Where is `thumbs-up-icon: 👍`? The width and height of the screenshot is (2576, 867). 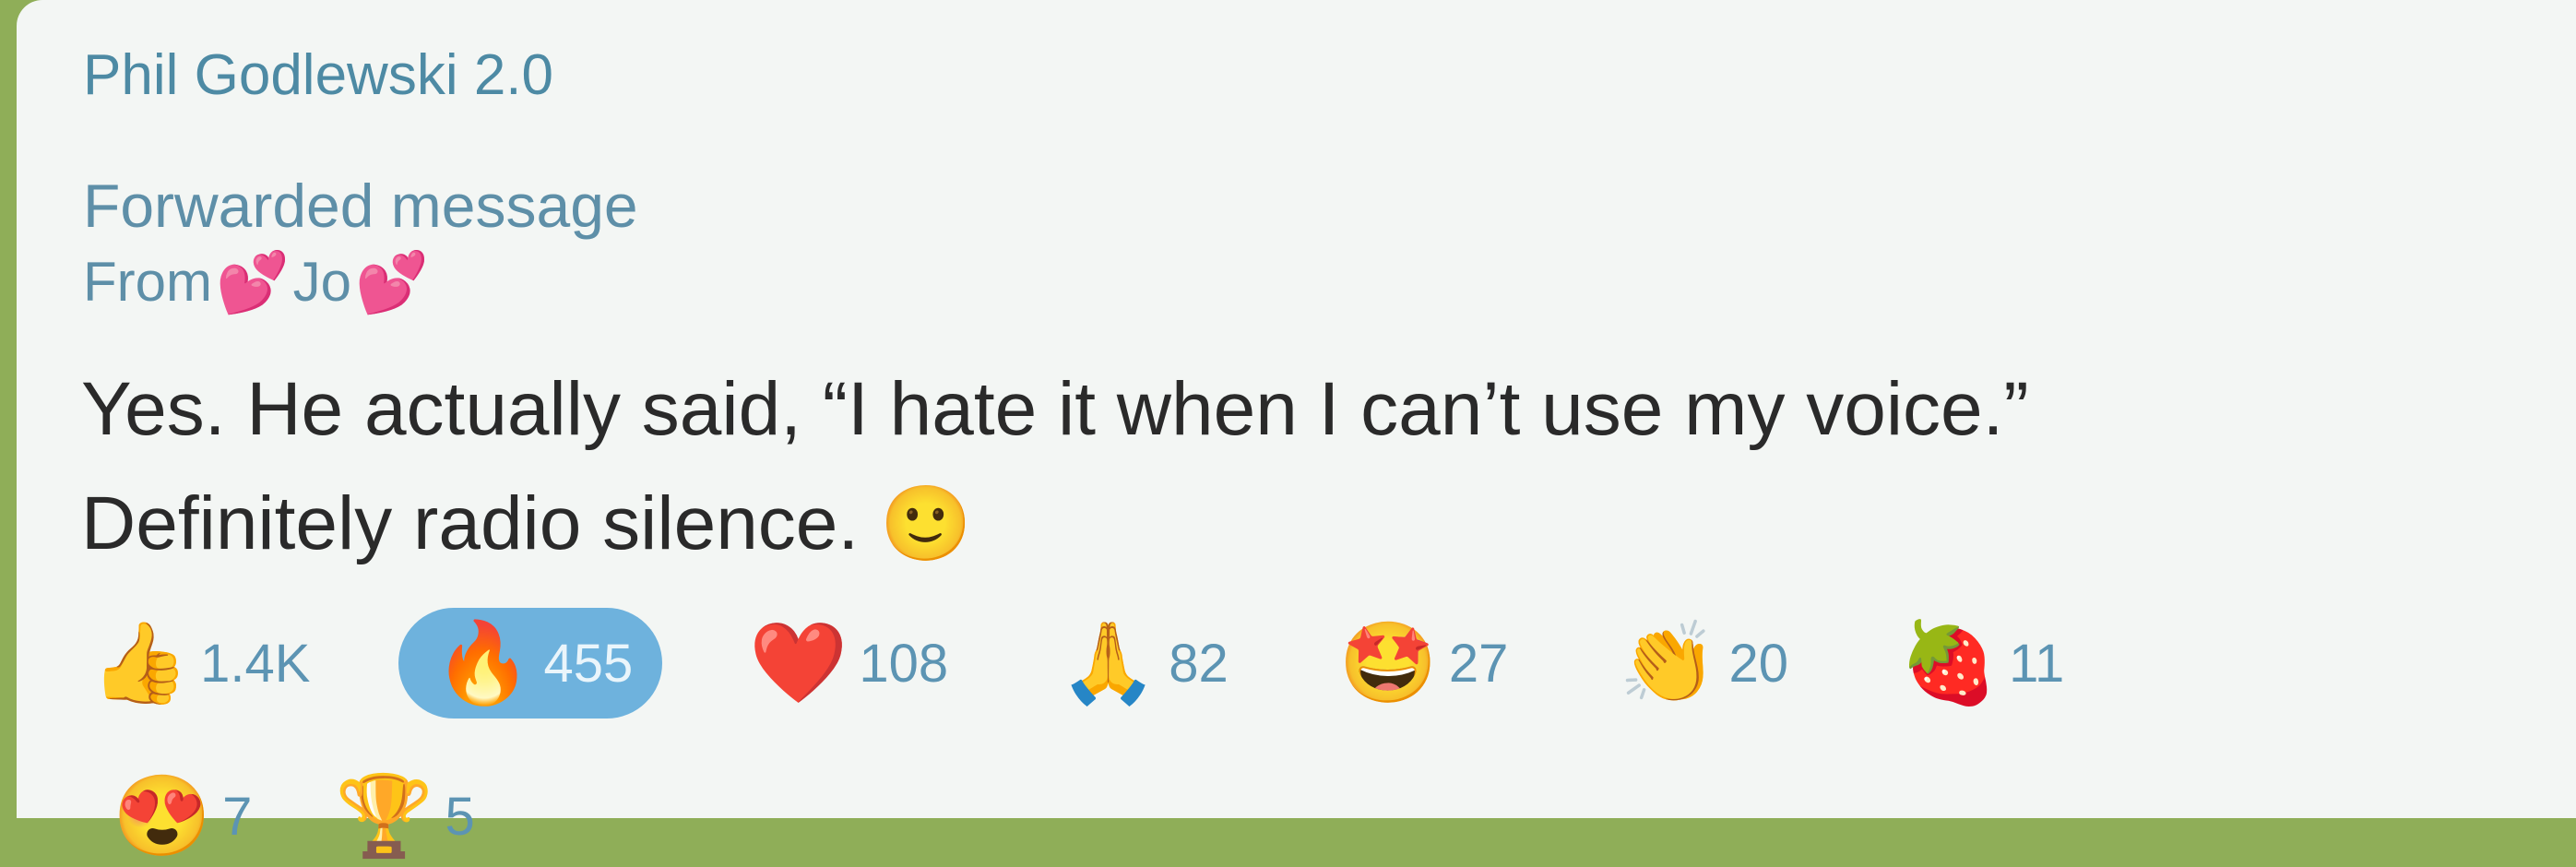 thumbs-up-icon: 👍 is located at coordinates (140, 663).